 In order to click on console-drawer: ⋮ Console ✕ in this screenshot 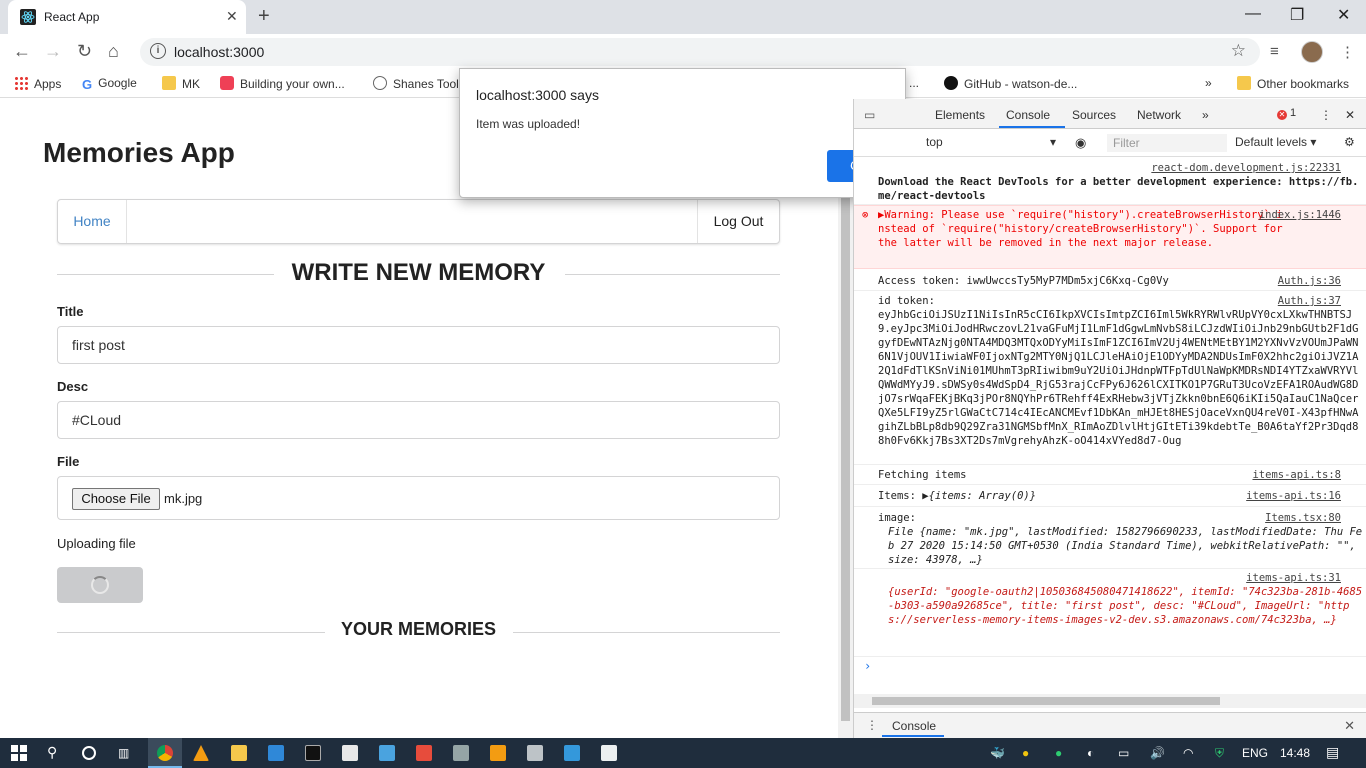, I will do `click(1110, 725)`.